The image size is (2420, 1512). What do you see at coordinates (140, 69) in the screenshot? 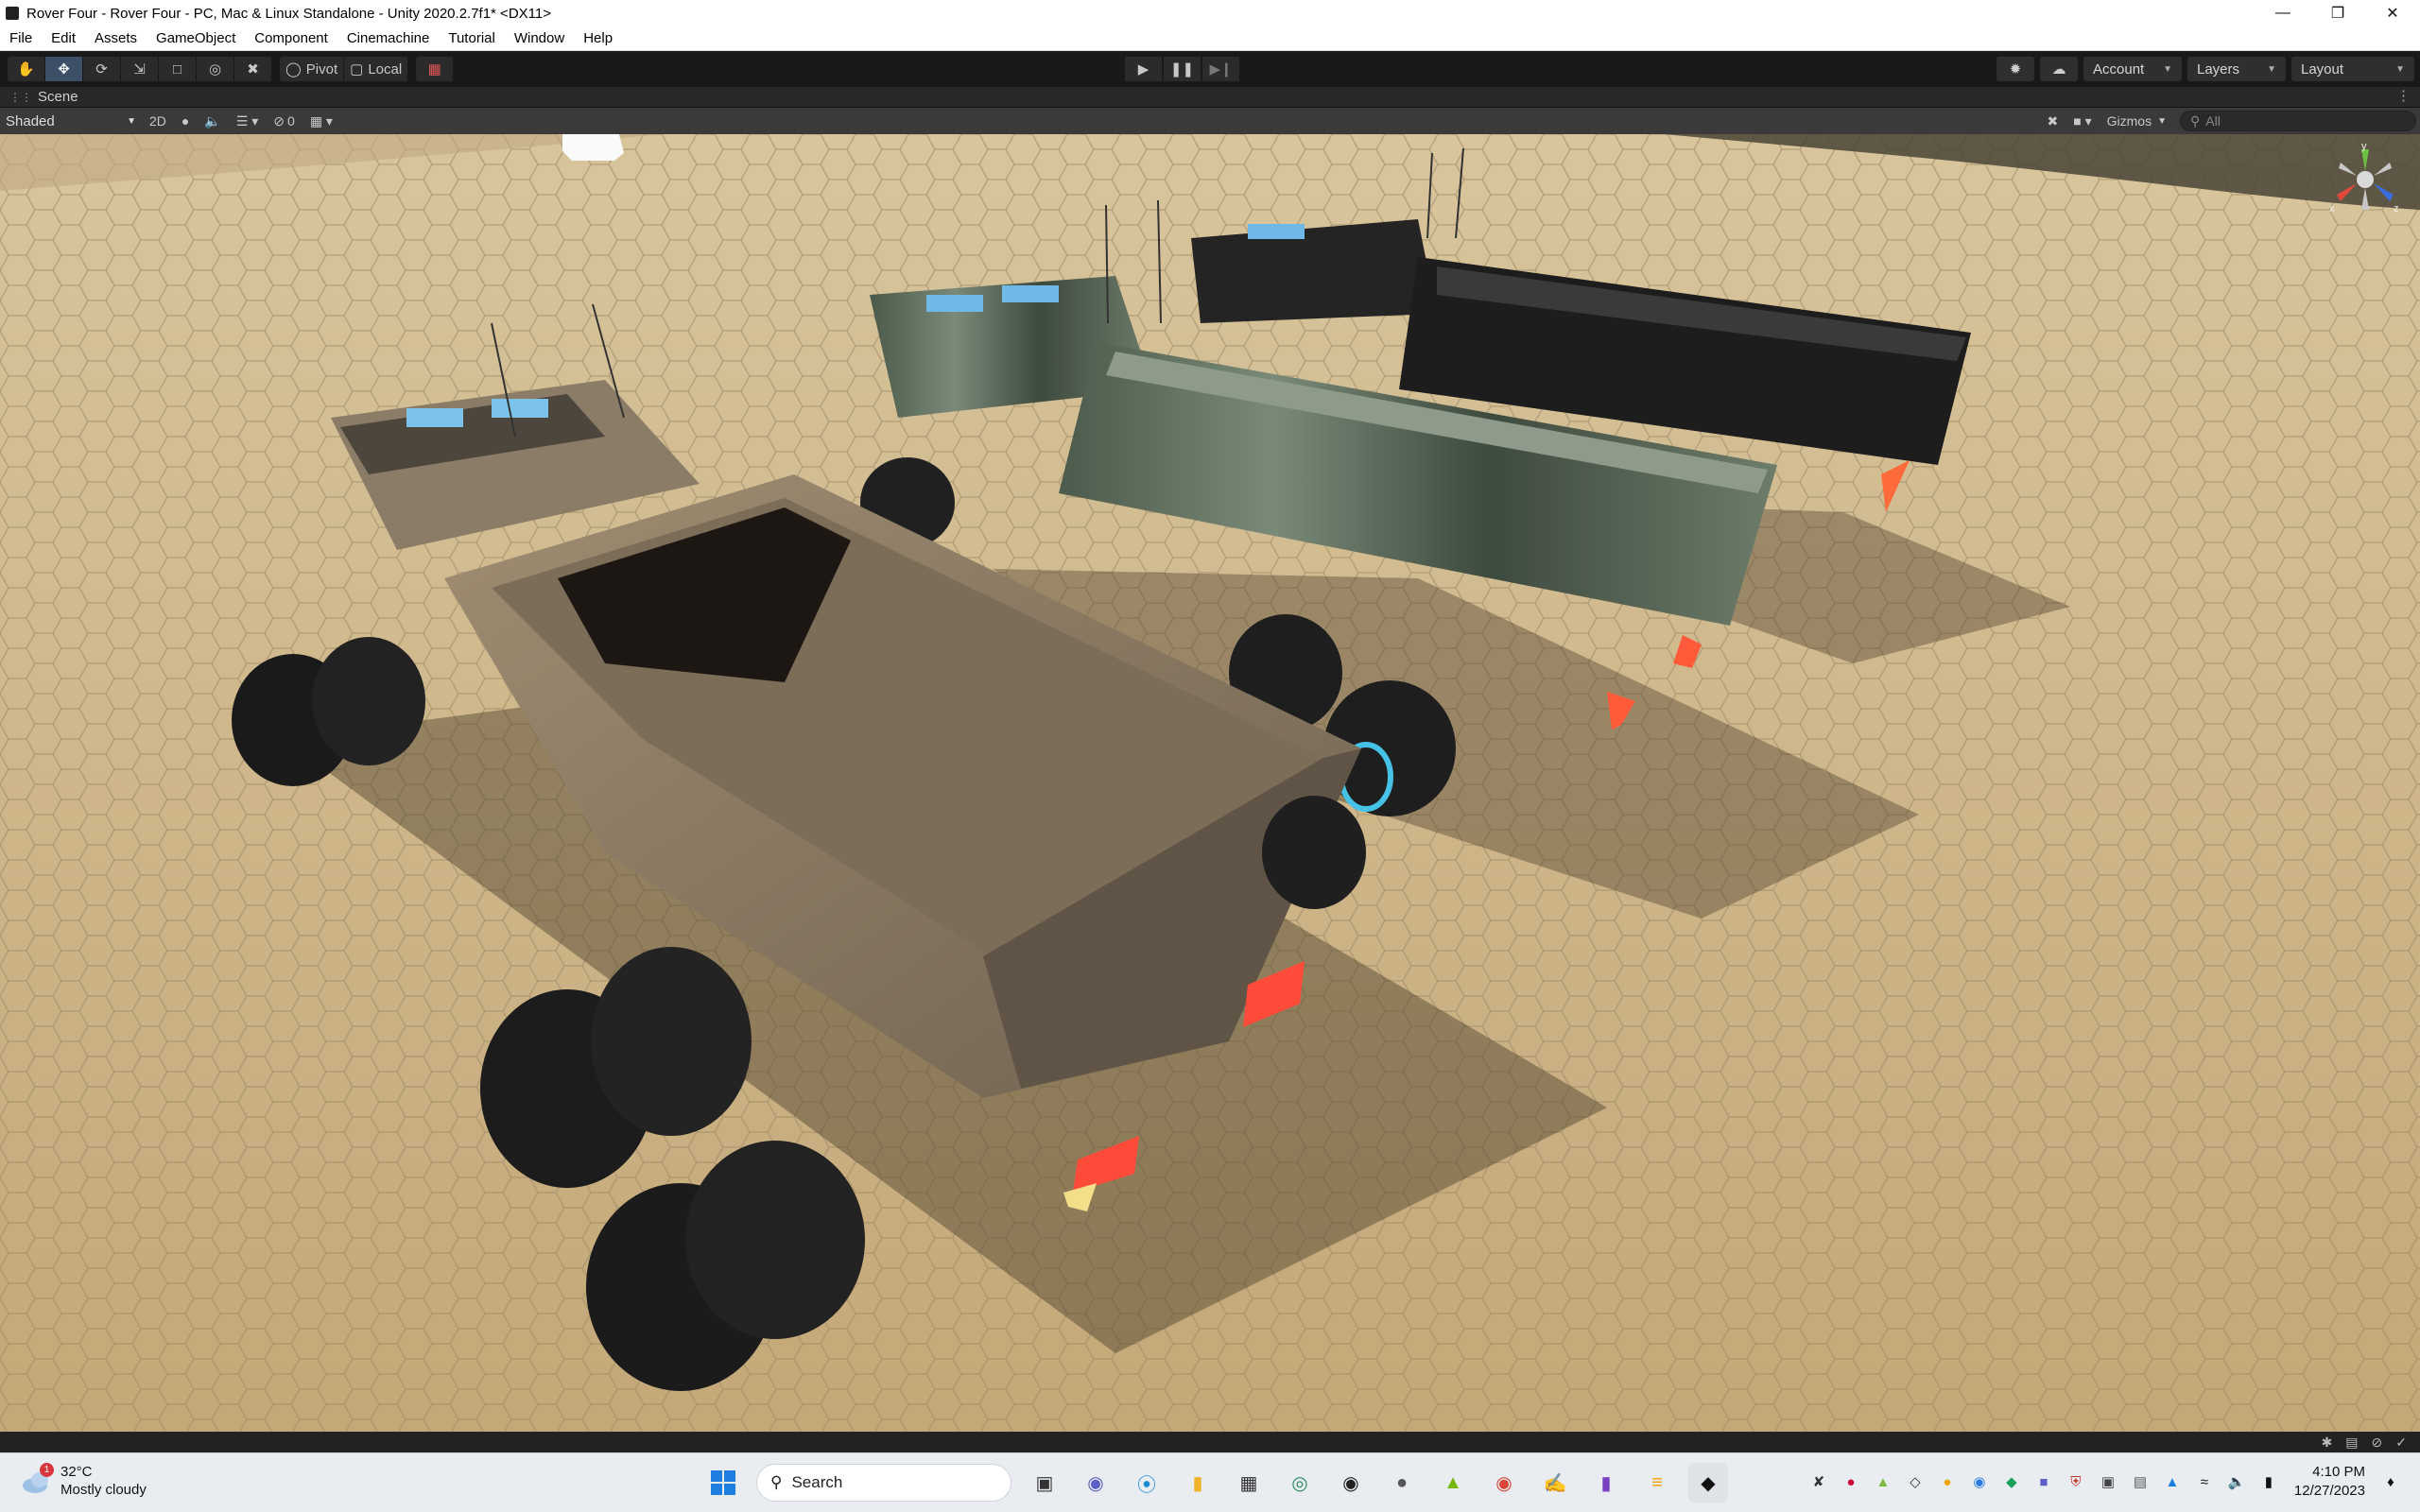
I see `scale-tool-icon: ⇲` at bounding box center [140, 69].